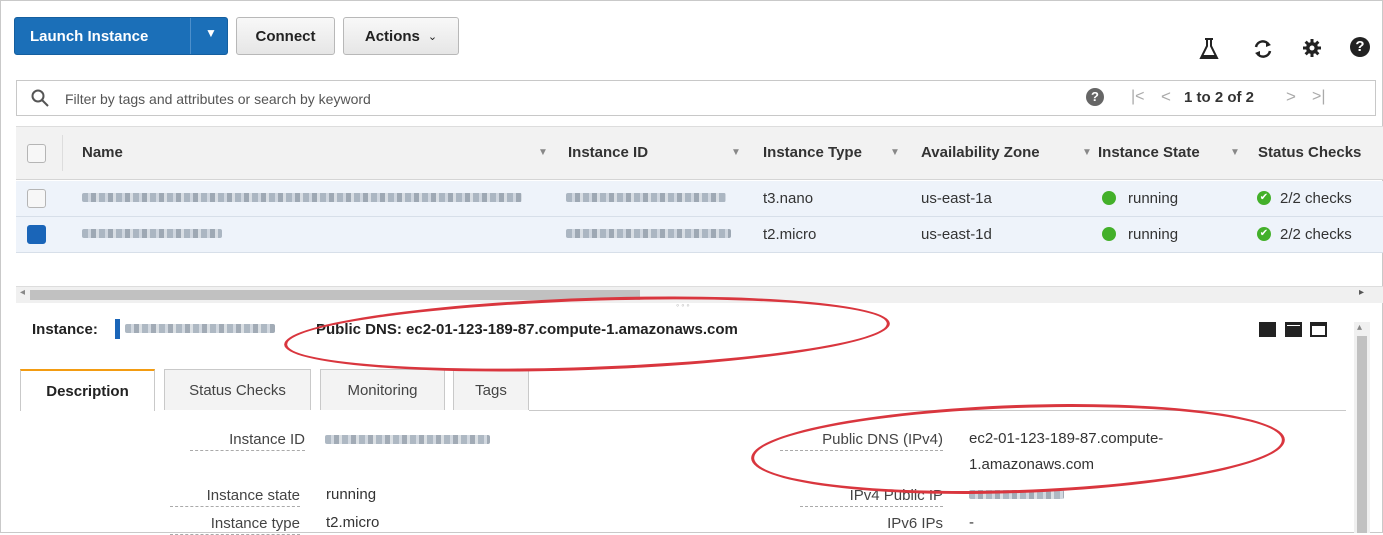 Image resolution: width=1383 pixels, height=535 pixels. What do you see at coordinates (353, 522) in the screenshot?
I see `instance-type-value: t2.micro` at bounding box center [353, 522].